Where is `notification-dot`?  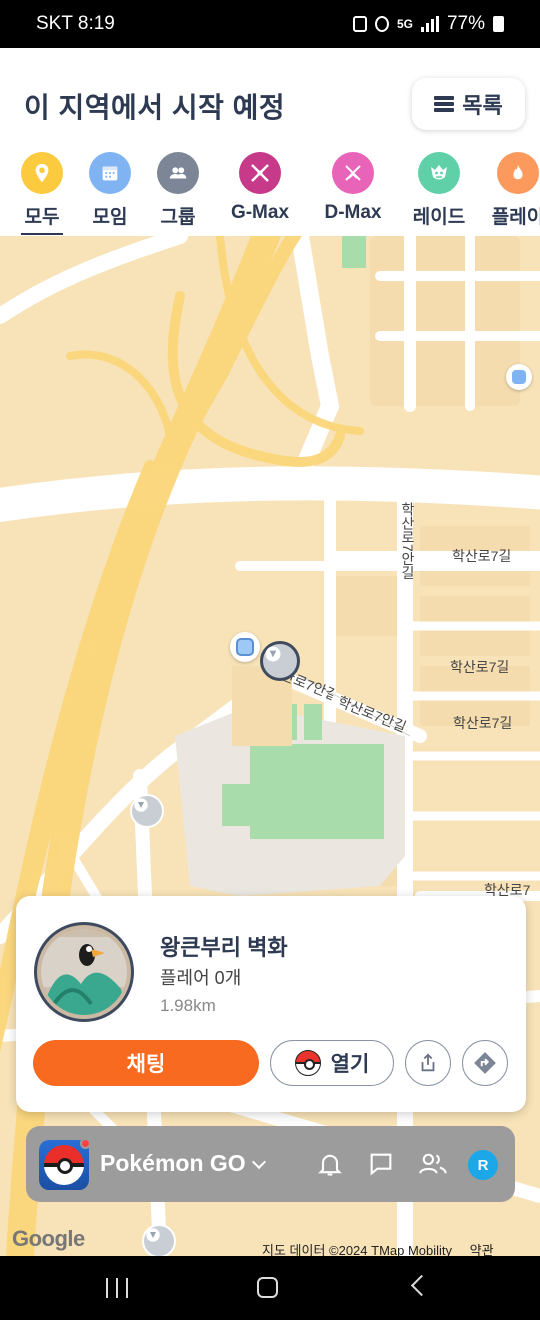 notification-dot is located at coordinates (85, 1143).